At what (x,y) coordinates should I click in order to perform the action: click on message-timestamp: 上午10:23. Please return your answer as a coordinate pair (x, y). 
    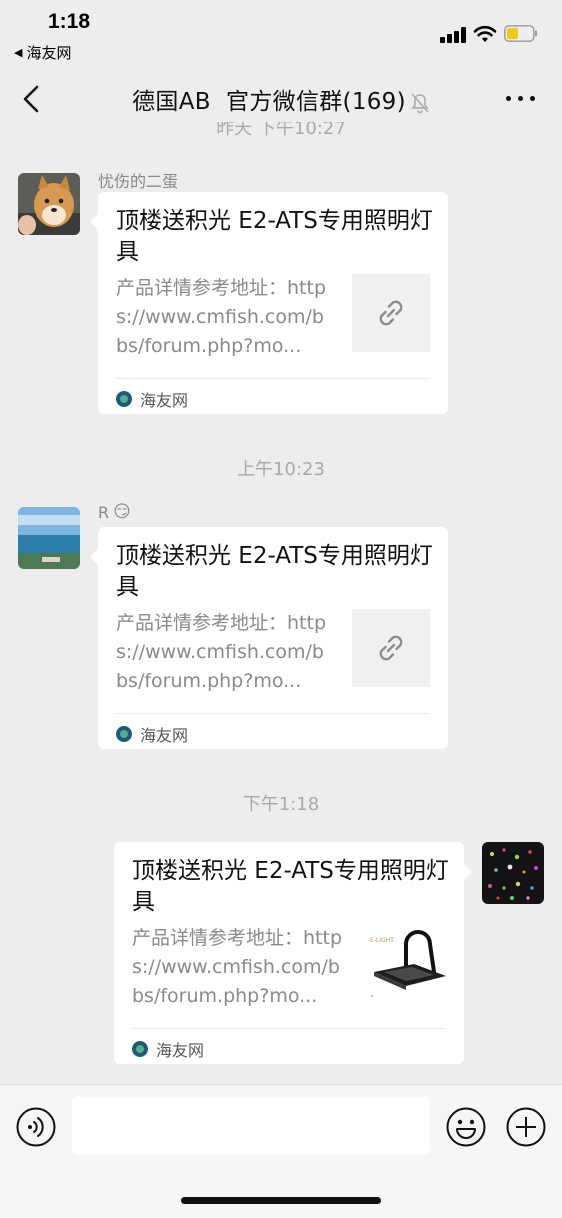
    Looking at the image, I should click on (281, 469).